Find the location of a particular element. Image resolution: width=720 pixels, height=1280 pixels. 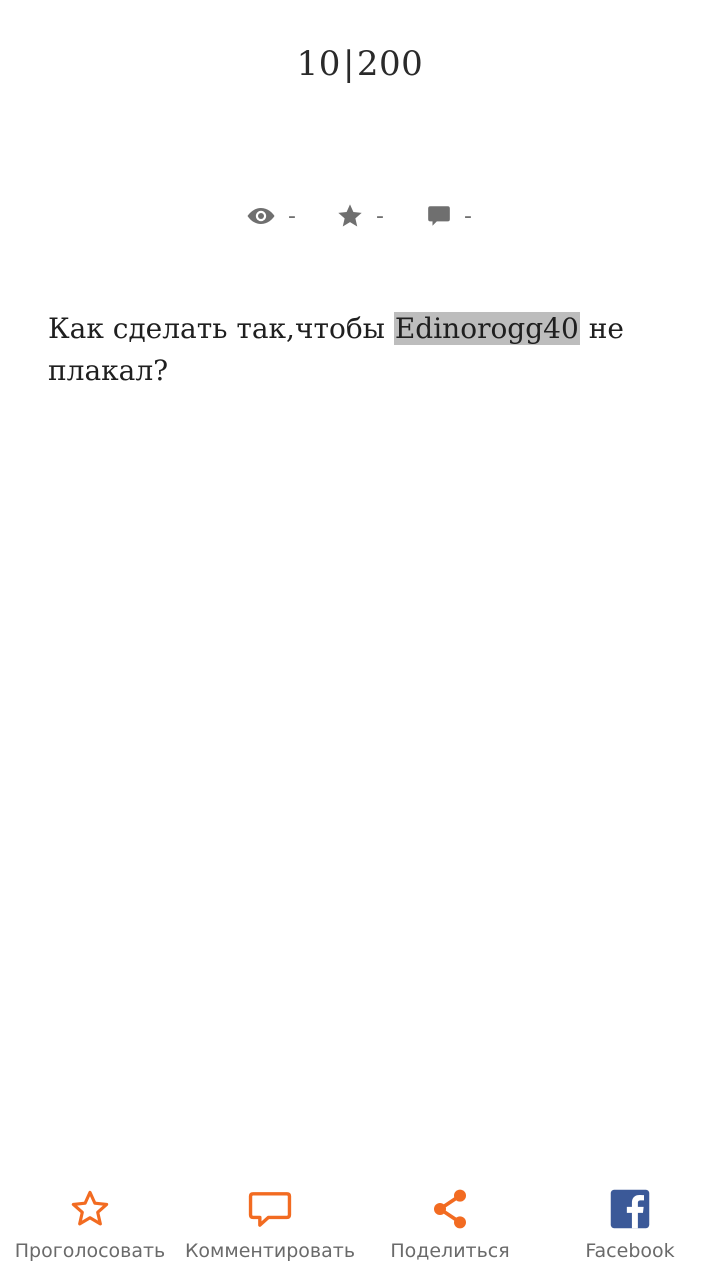

comment-button: Комментировать is located at coordinates (270, 1230).